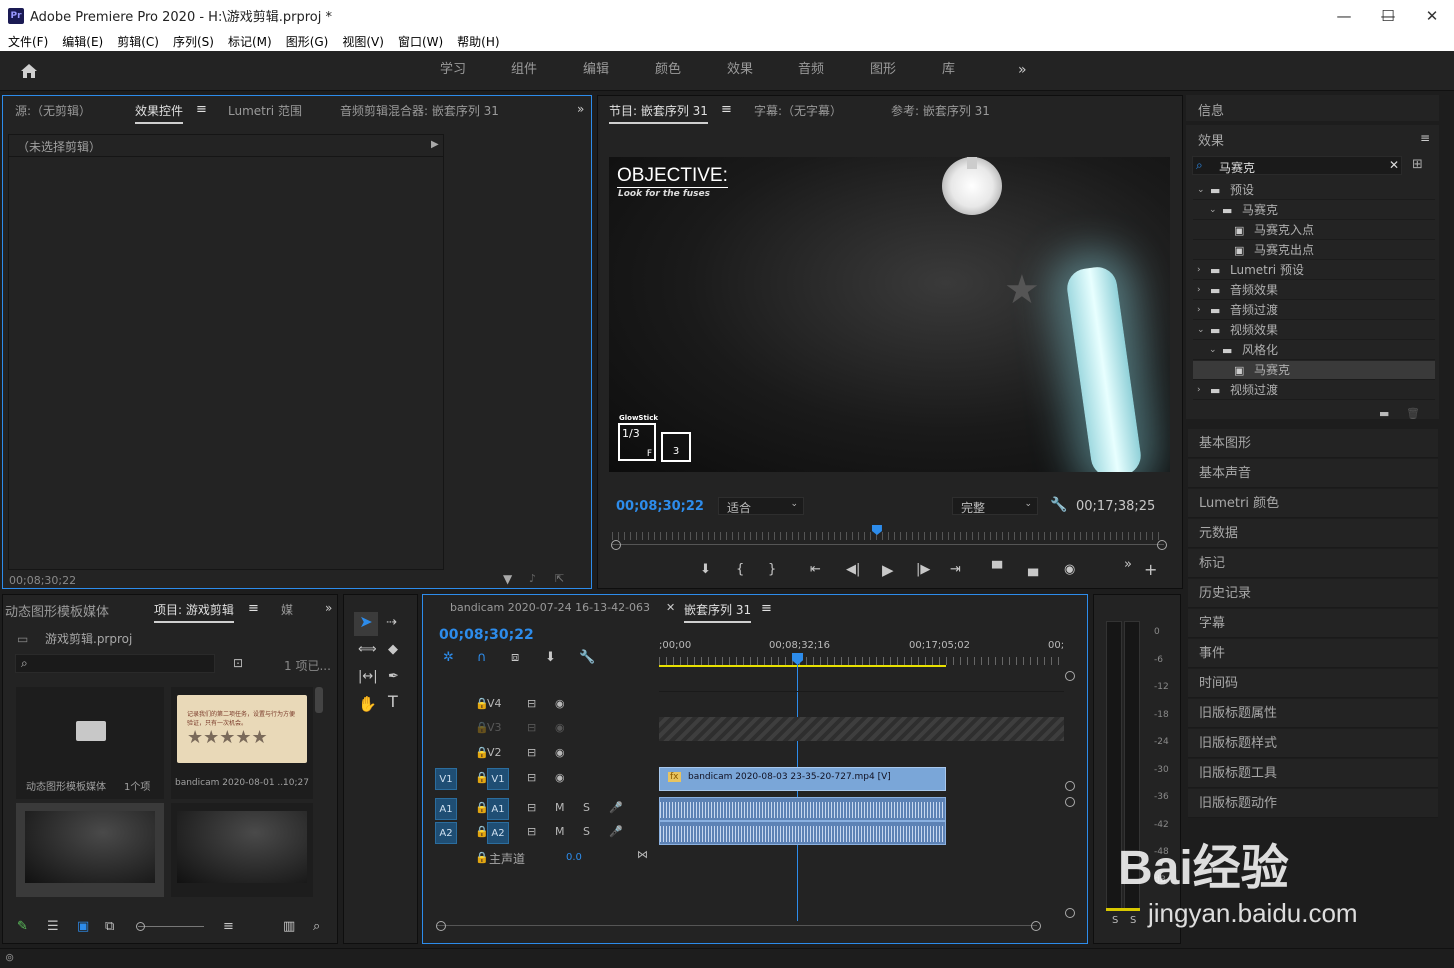  What do you see at coordinates (368, 677) in the screenshot?
I see `slip-tool-icon: |↔|` at bounding box center [368, 677].